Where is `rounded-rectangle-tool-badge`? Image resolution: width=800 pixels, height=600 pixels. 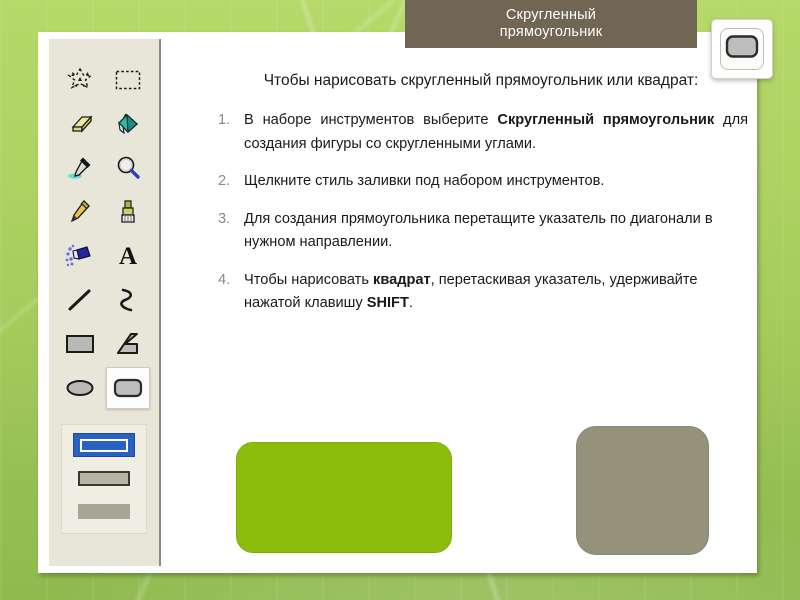
rounded-rectangle-tool-badge is located at coordinates (742, 49).